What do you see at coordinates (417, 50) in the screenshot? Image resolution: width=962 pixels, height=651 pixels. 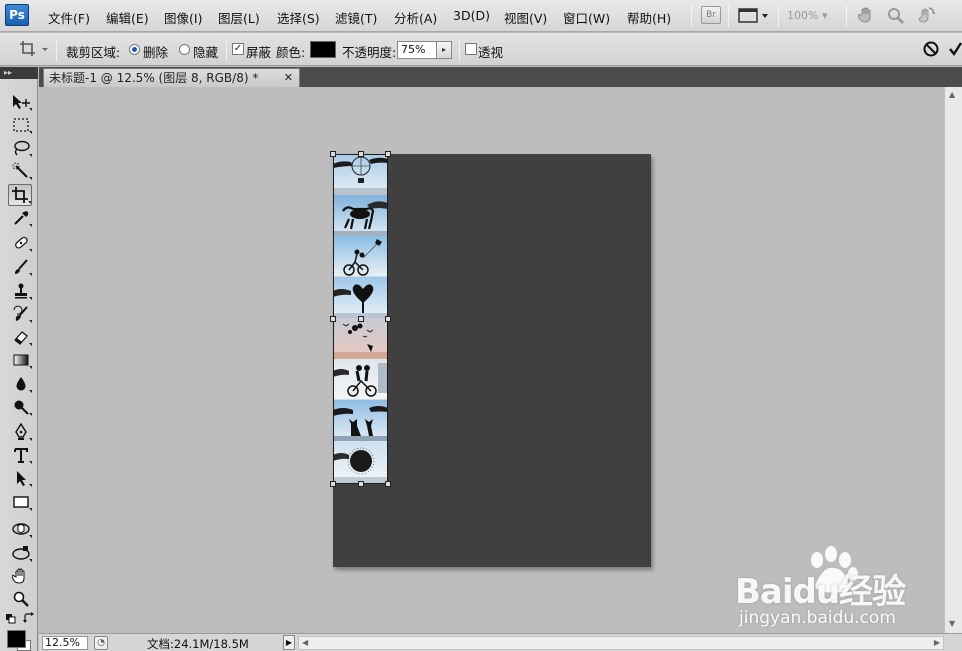 I see `opacity-input: 75%` at bounding box center [417, 50].